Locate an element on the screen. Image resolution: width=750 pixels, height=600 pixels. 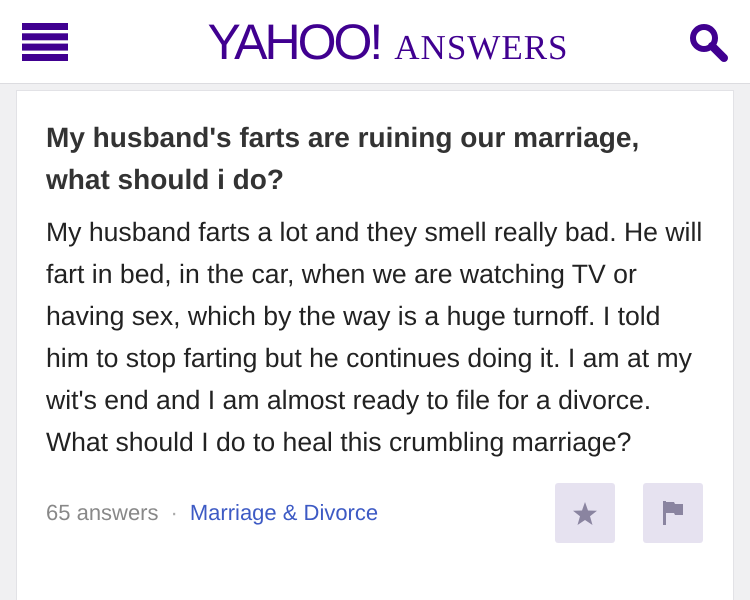
answer-count: 65 answers is located at coordinates (102, 513).